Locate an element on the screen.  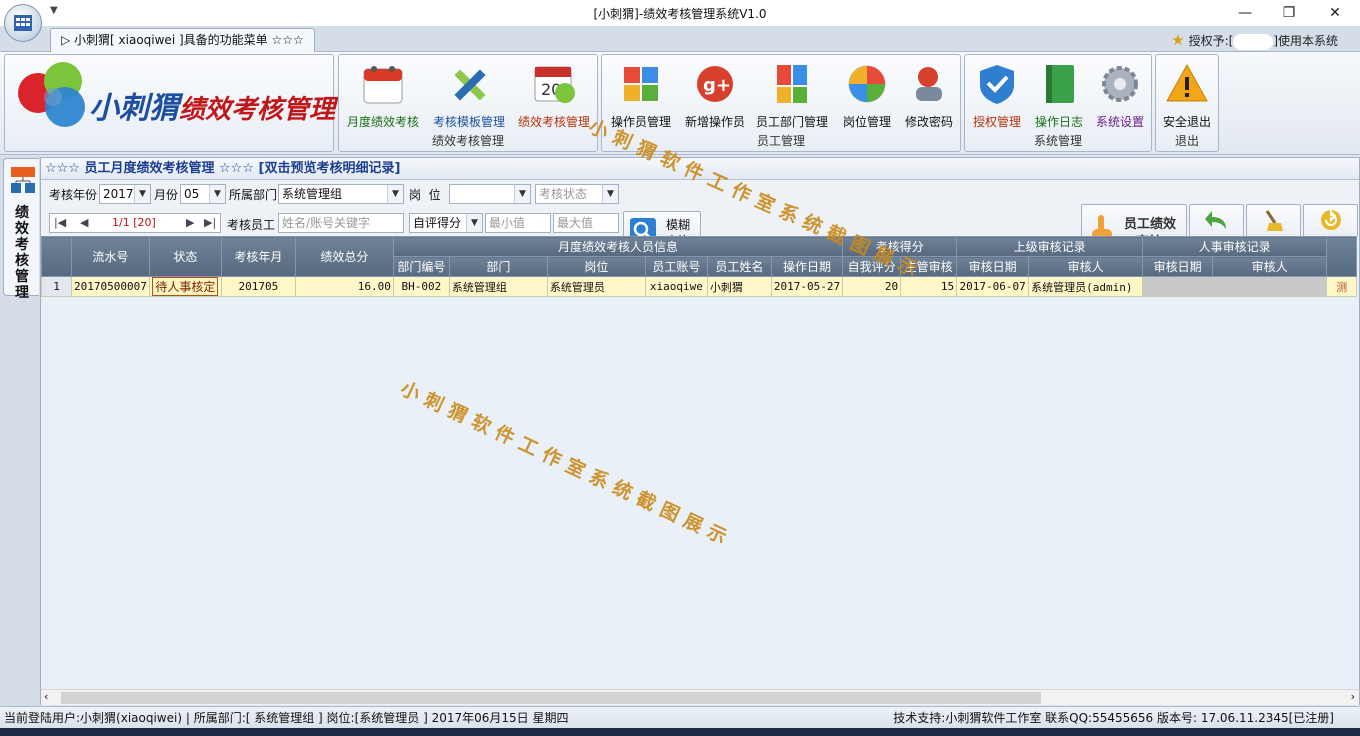
app-menu-button is located at coordinates (23, 23).